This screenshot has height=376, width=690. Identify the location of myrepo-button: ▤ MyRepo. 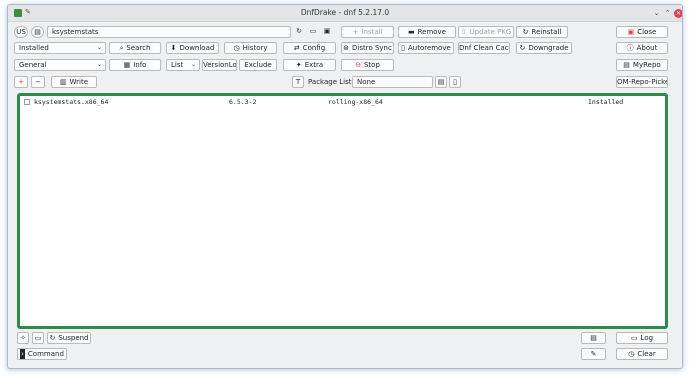
(642, 65).